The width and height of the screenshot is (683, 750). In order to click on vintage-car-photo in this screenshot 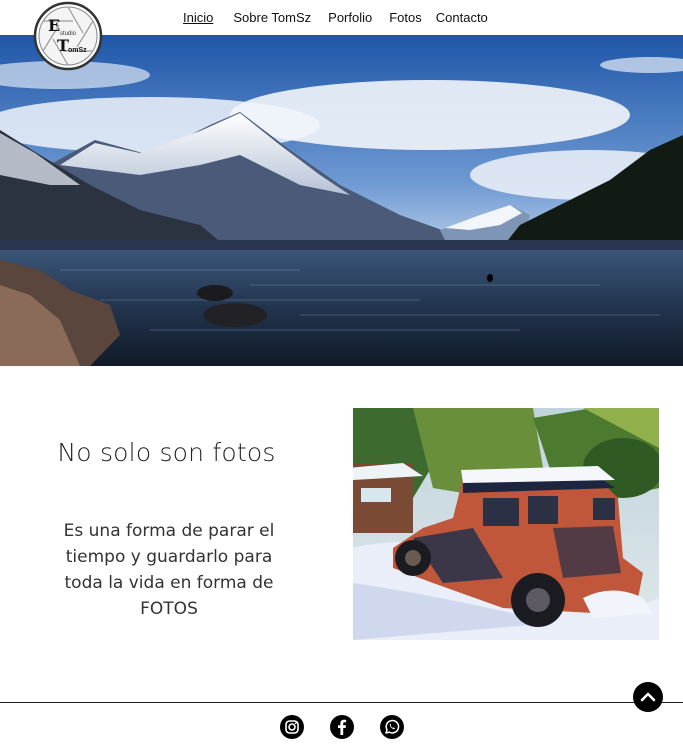, I will do `click(506, 524)`.